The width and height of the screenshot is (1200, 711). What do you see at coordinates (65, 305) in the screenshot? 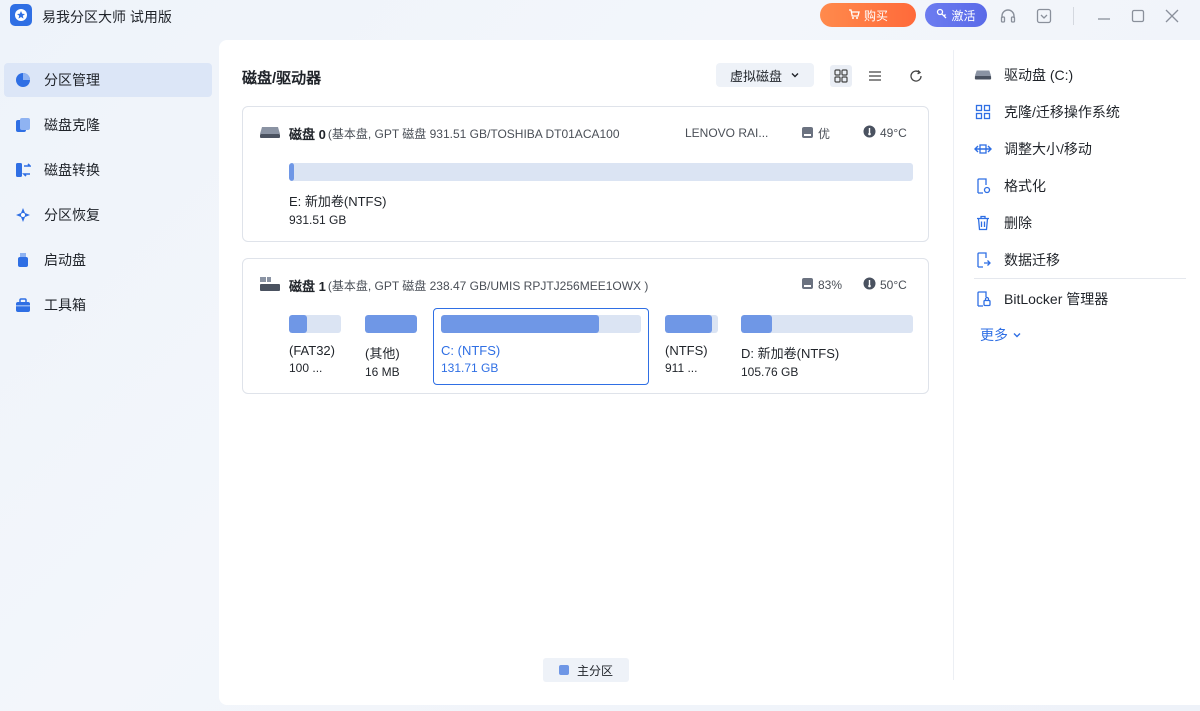
I see `sidebar-item-label: 工具箱` at bounding box center [65, 305].